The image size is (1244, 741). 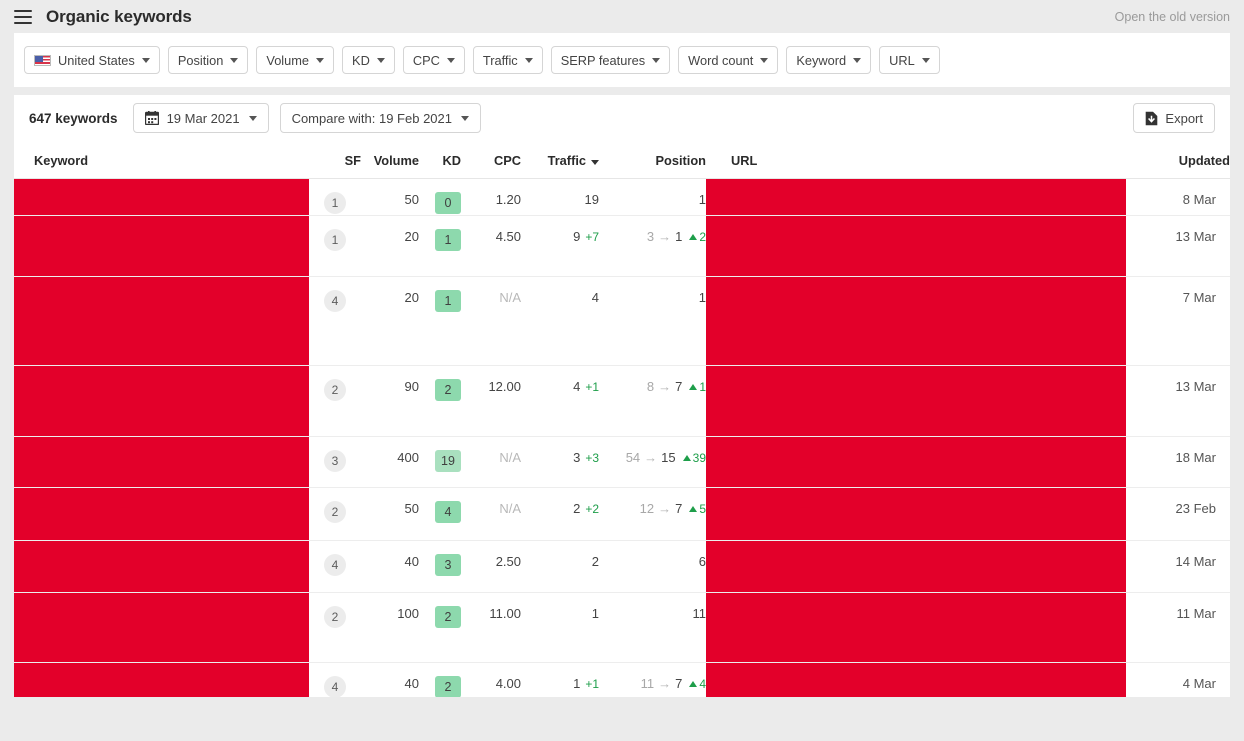 What do you see at coordinates (622, 246) in the screenshot?
I see `table-row: 1 20 1 4.50 9 +7 3 → 1 2 13 Mar` at bounding box center [622, 246].